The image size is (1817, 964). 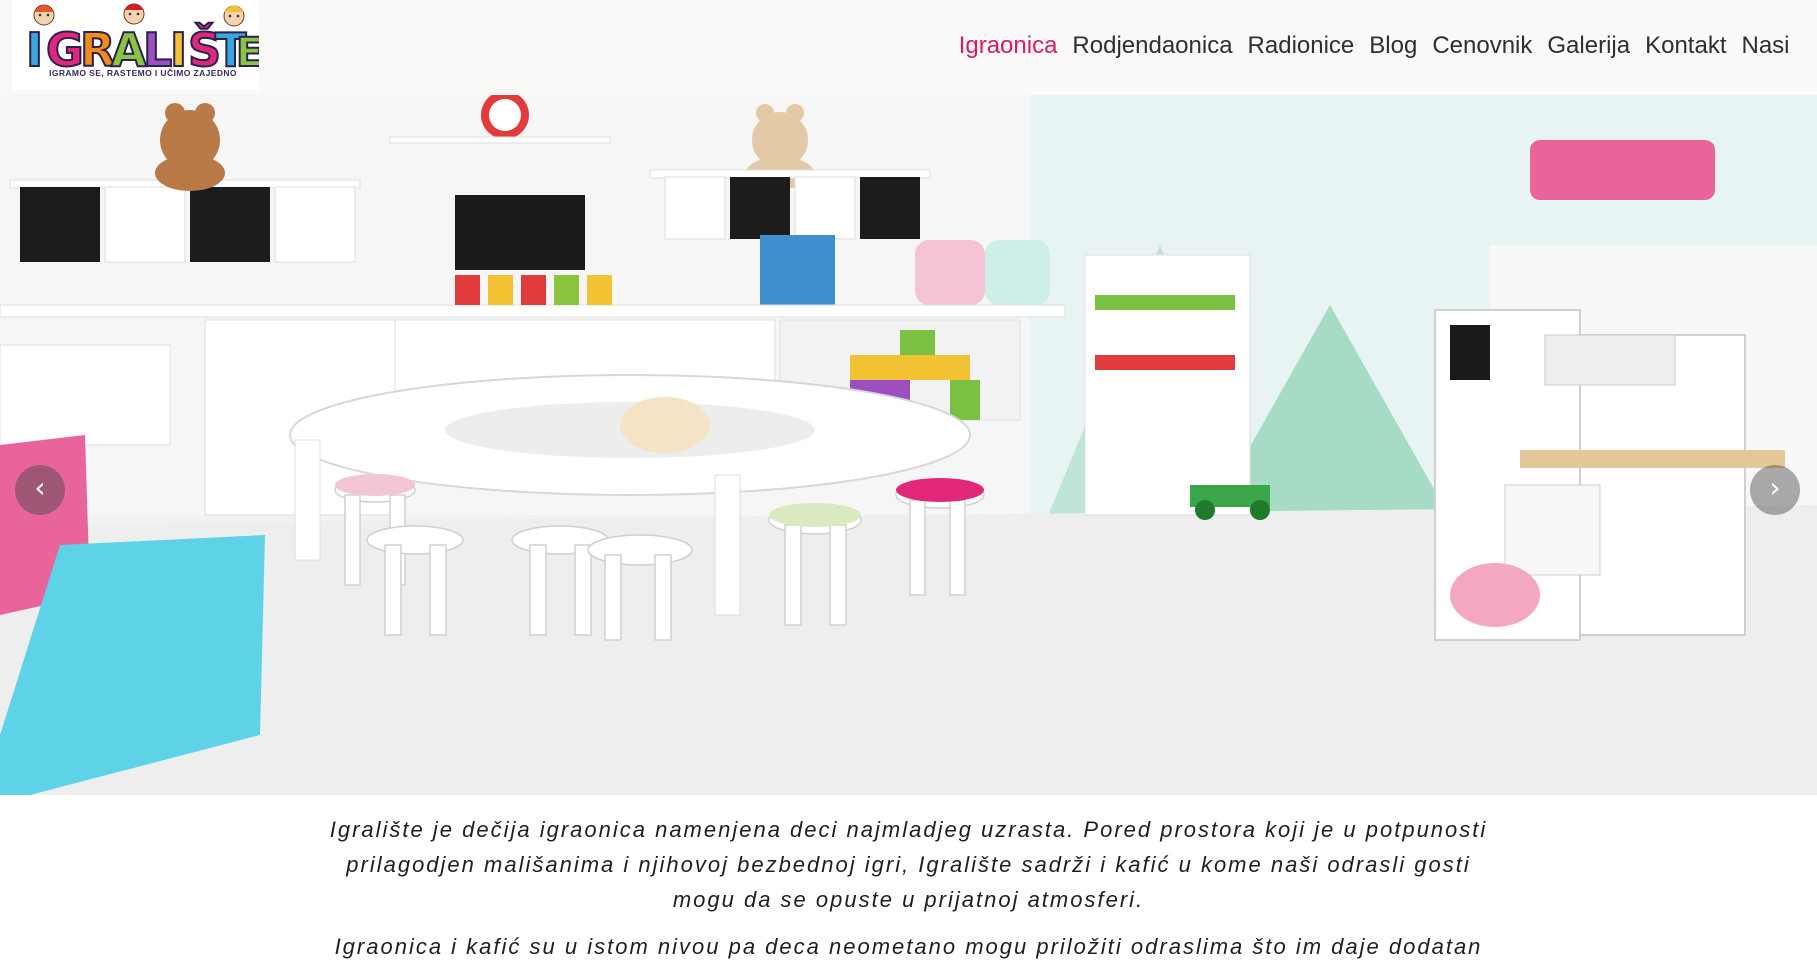 What do you see at coordinates (1393, 46) in the screenshot?
I see `nav-item-blog: Blog` at bounding box center [1393, 46].